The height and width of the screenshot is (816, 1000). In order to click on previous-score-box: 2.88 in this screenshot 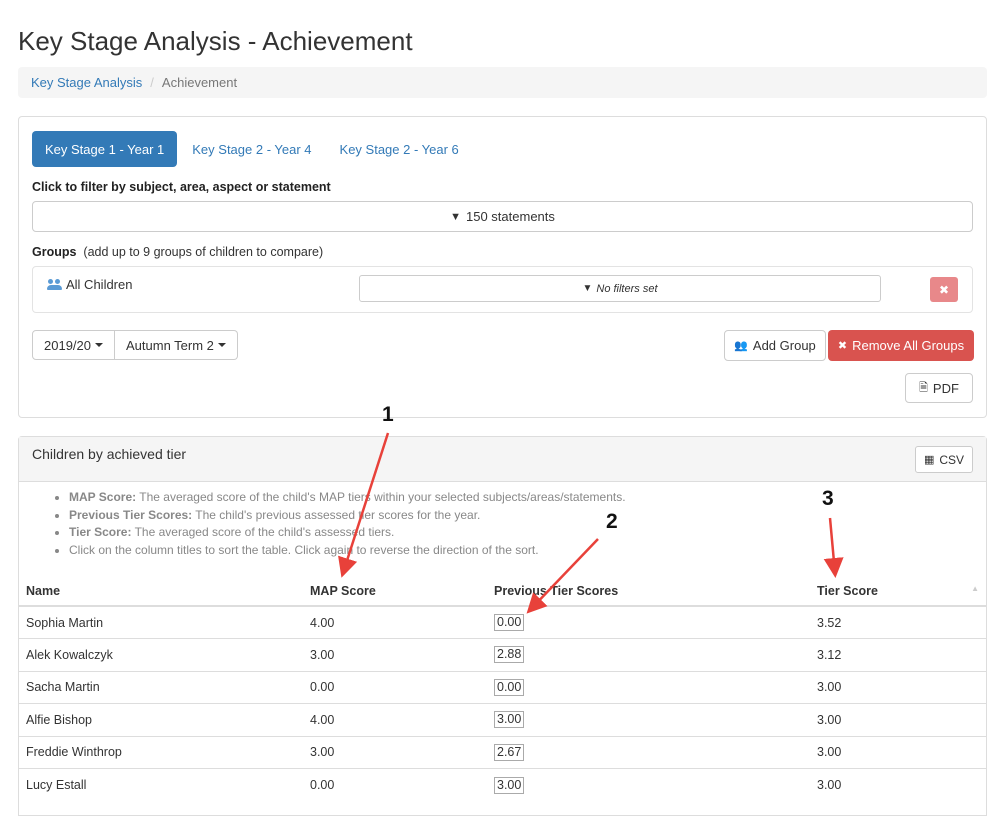, I will do `click(509, 655)`.